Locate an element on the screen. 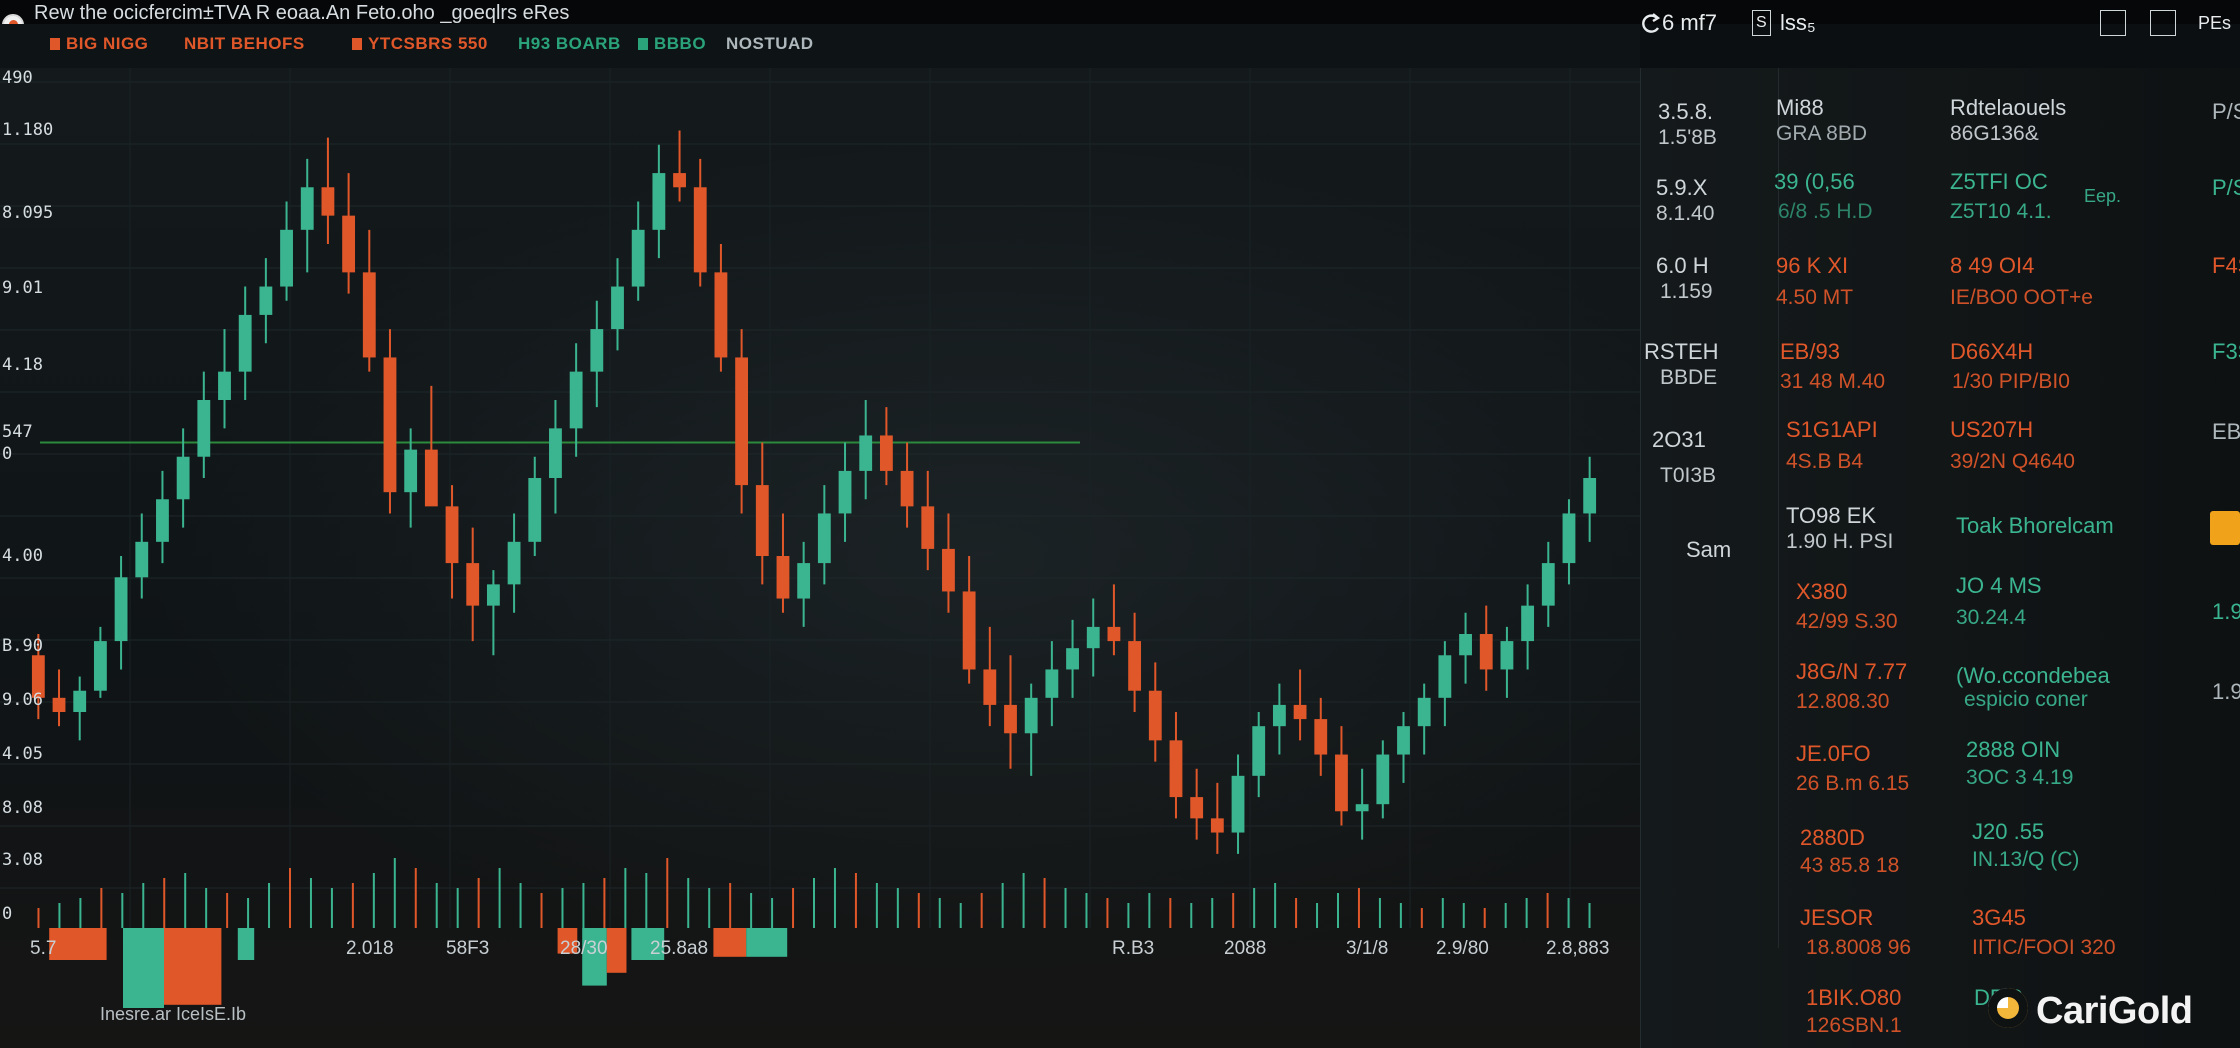 This screenshot has width=2240, height=1048. copy-icon is located at coordinates (2163, 23).